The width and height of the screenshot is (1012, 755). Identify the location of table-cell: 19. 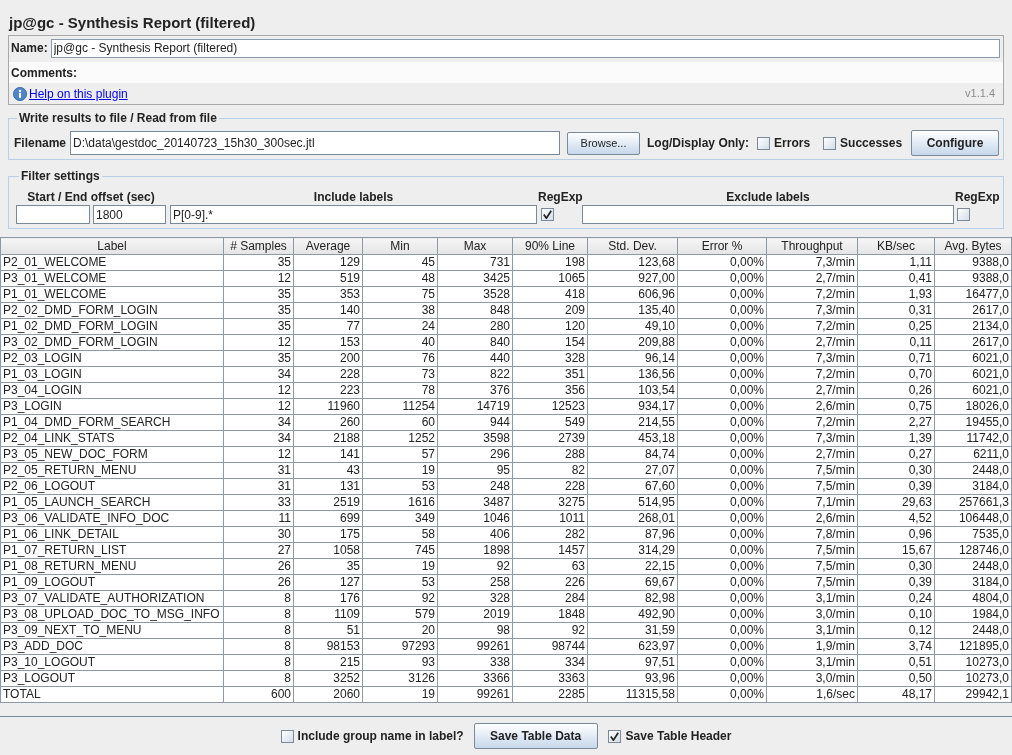
(400, 470).